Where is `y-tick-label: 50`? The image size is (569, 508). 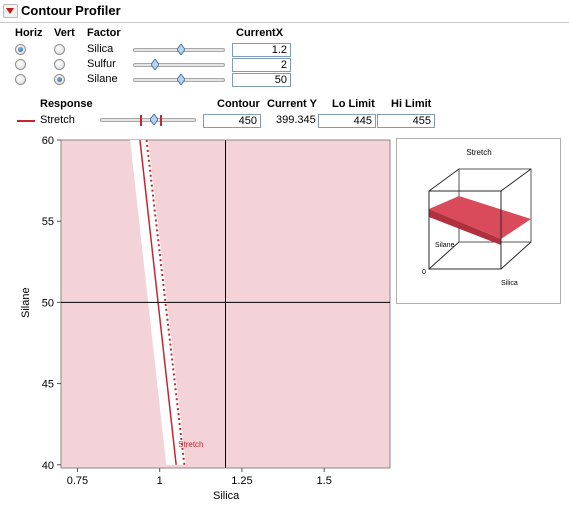
y-tick-label: 50 is located at coordinates (48, 303).